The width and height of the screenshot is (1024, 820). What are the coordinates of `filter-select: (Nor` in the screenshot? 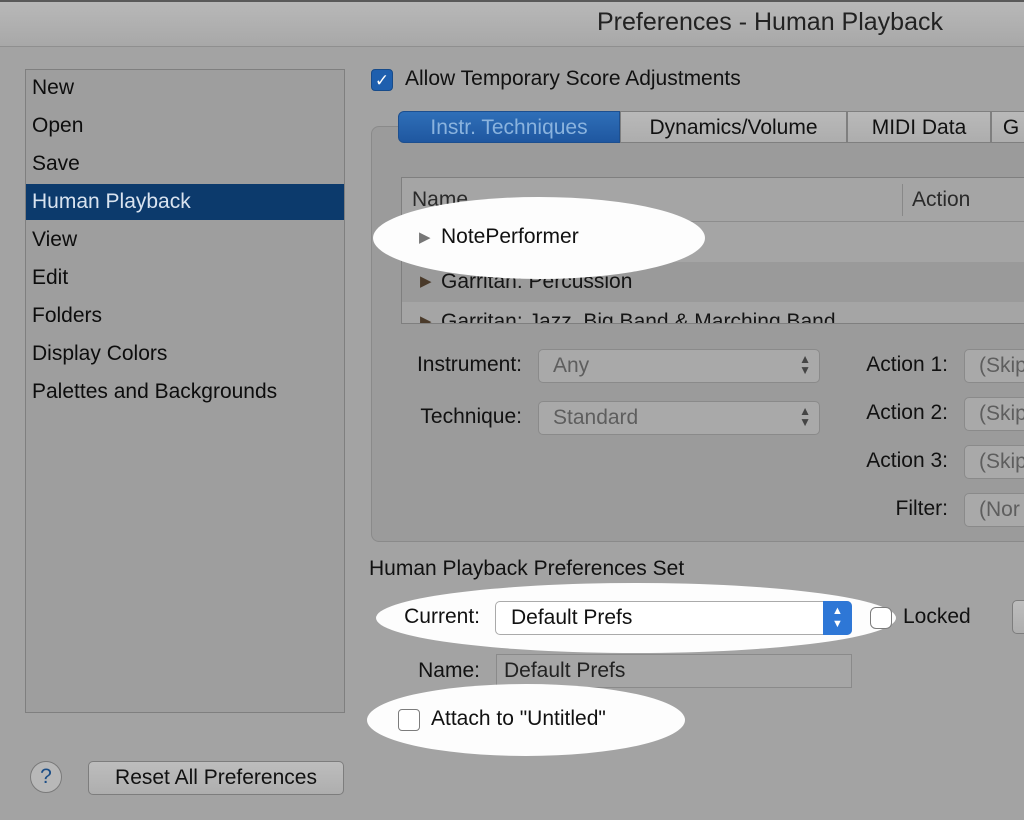 It's located at (994, 510).